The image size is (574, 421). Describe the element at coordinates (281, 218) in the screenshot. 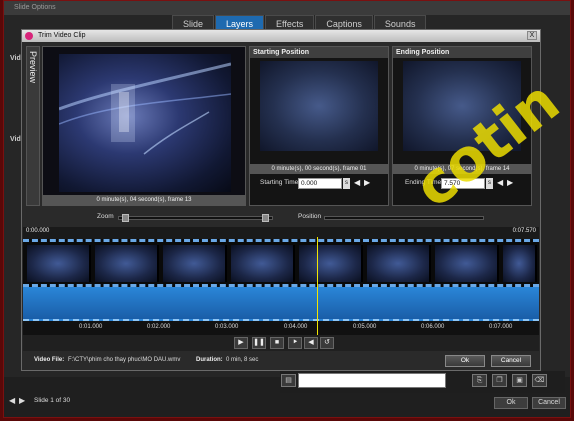

I see `zoom-position-row: Zoom Position` at that location.